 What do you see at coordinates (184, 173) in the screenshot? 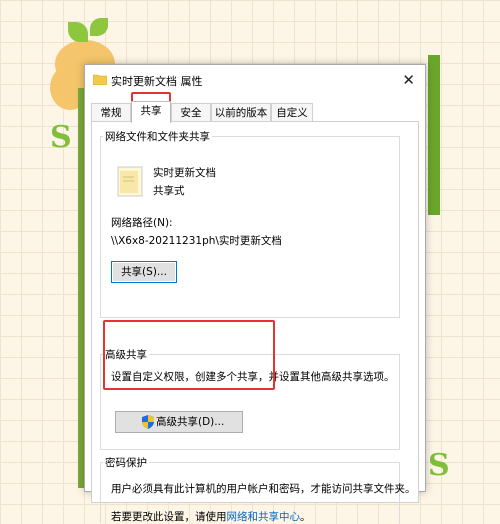
I see `shared-item-name: 实时更新文档` at bounding box center [184, 173].